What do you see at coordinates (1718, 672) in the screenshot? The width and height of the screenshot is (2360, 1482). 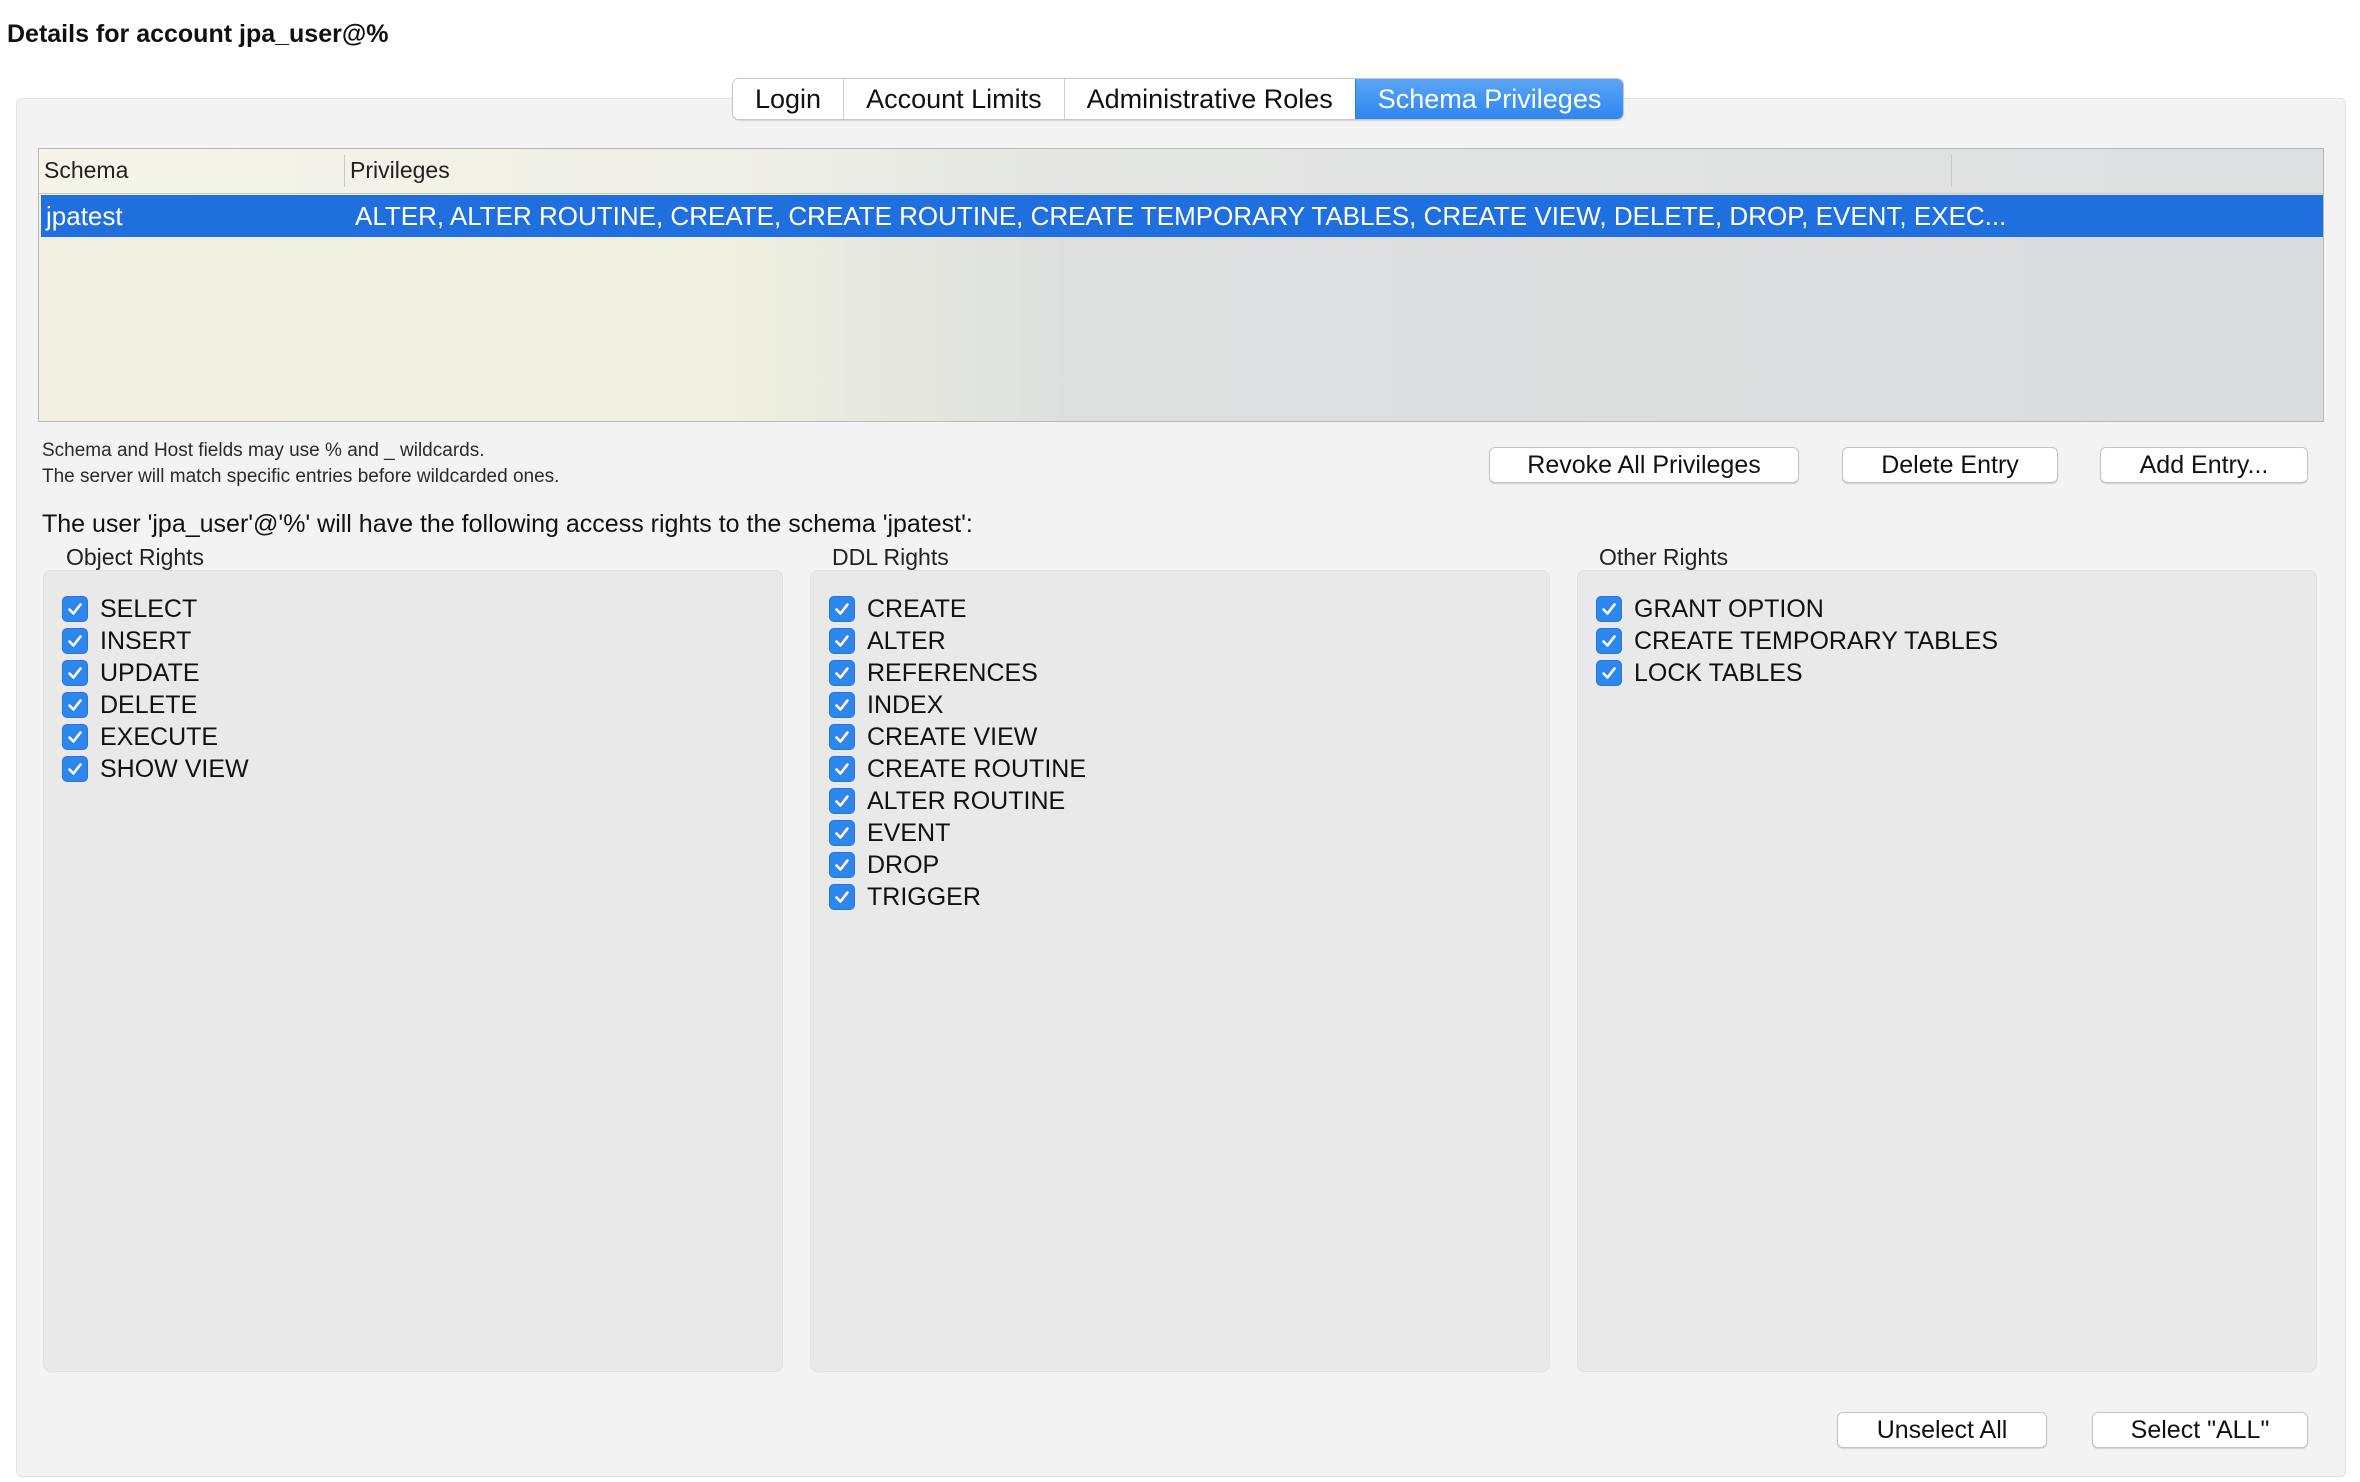 I see `checkbox-label: LOCK TABLES` at bounding box center [1718, 672].